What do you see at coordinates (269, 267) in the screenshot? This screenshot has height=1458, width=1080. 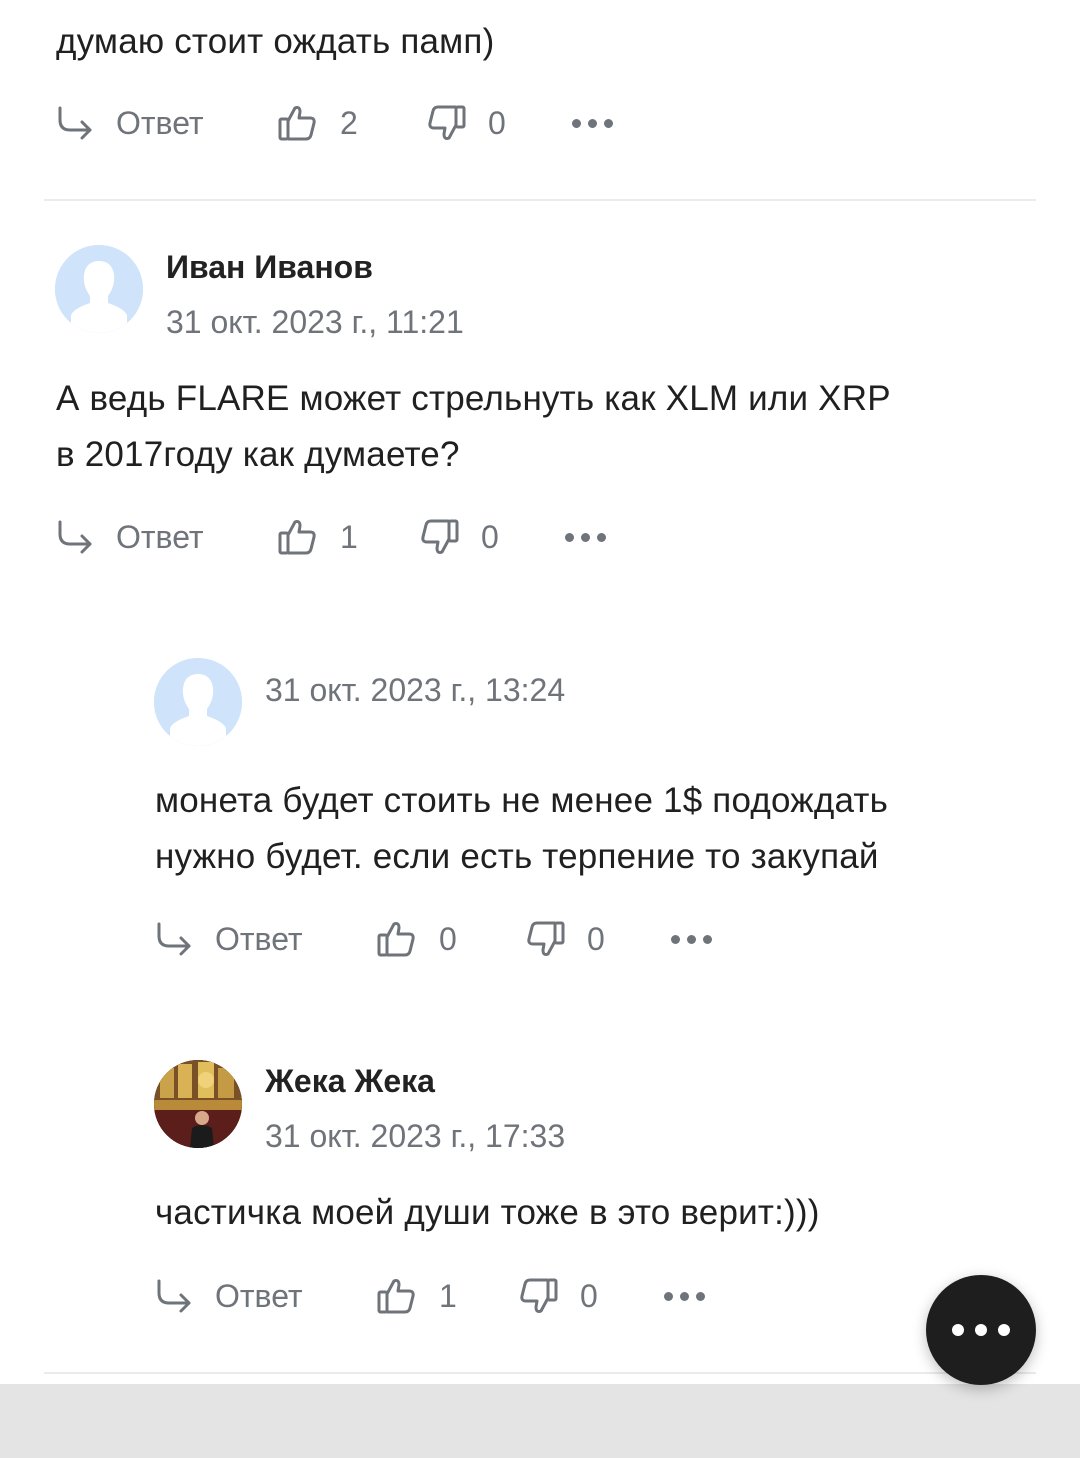 I see `author-name: Иван Иванов` at bounding box center [269, 267].